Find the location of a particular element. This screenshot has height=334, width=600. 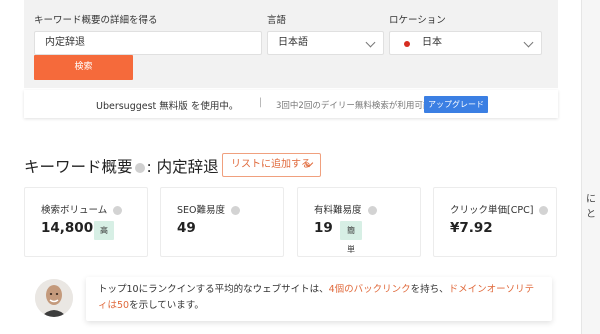

language-value: 日本語 is located at coordinates (293, 42).